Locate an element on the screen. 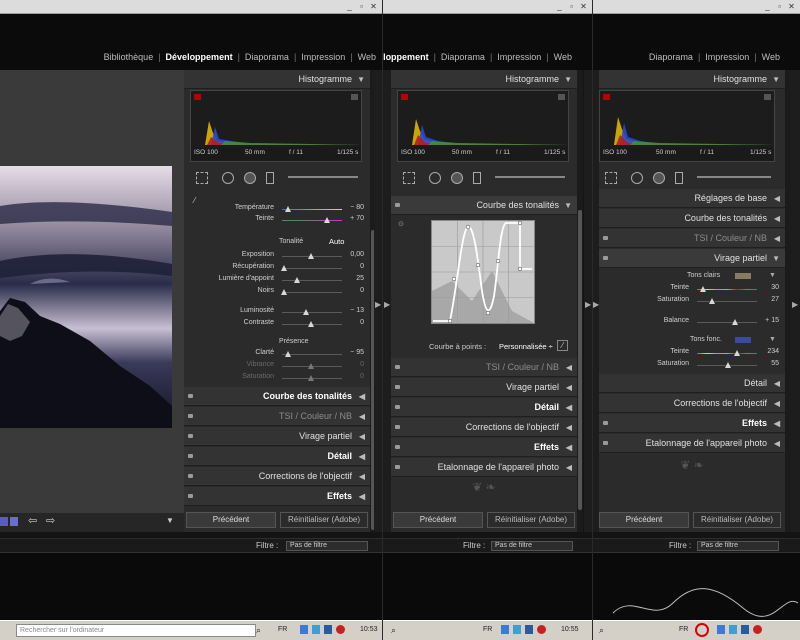 This screenshot has width=800, height=640. photo-preview is located at coordinates (86, 297).